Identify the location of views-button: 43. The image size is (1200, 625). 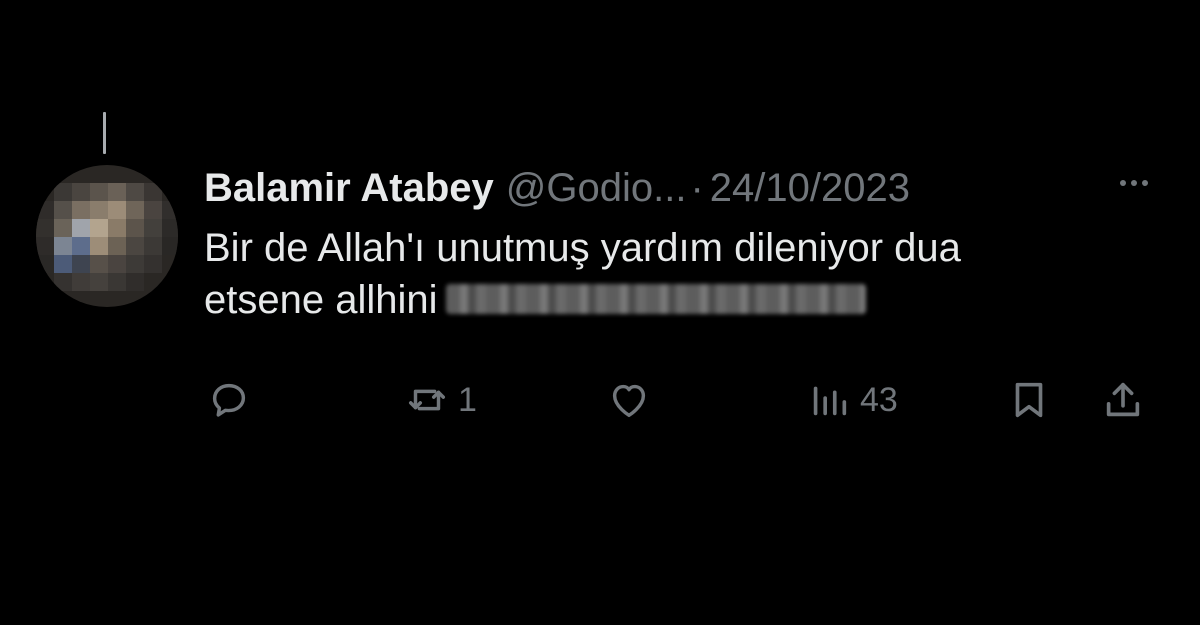
(852, 400).